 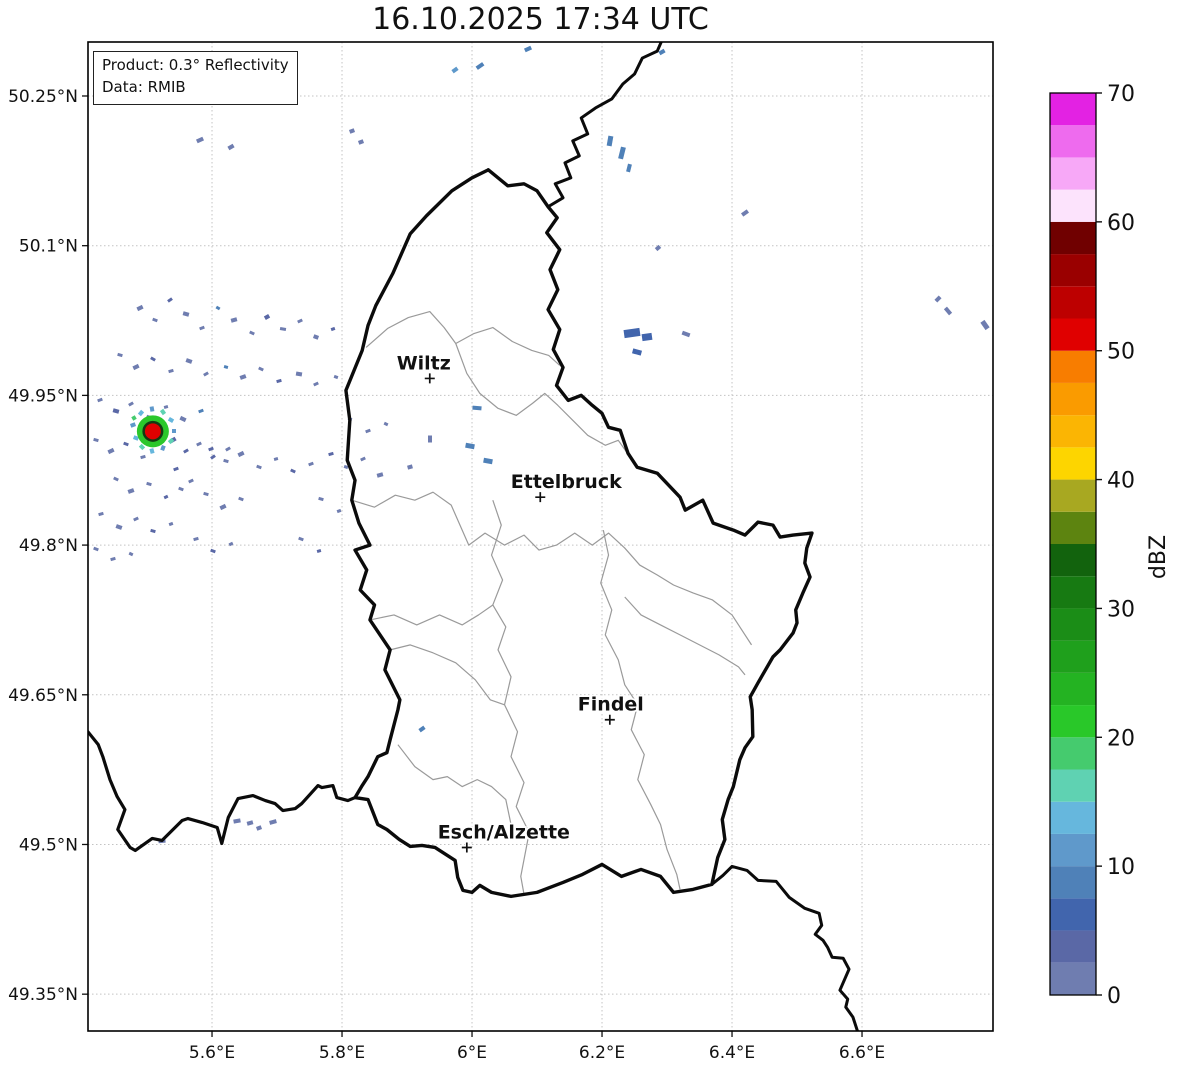 What do you see at coordinates (144, 86) in the screenshot?
I see `data-source-line: Data: RMIB` at bounding box center [144, 86].